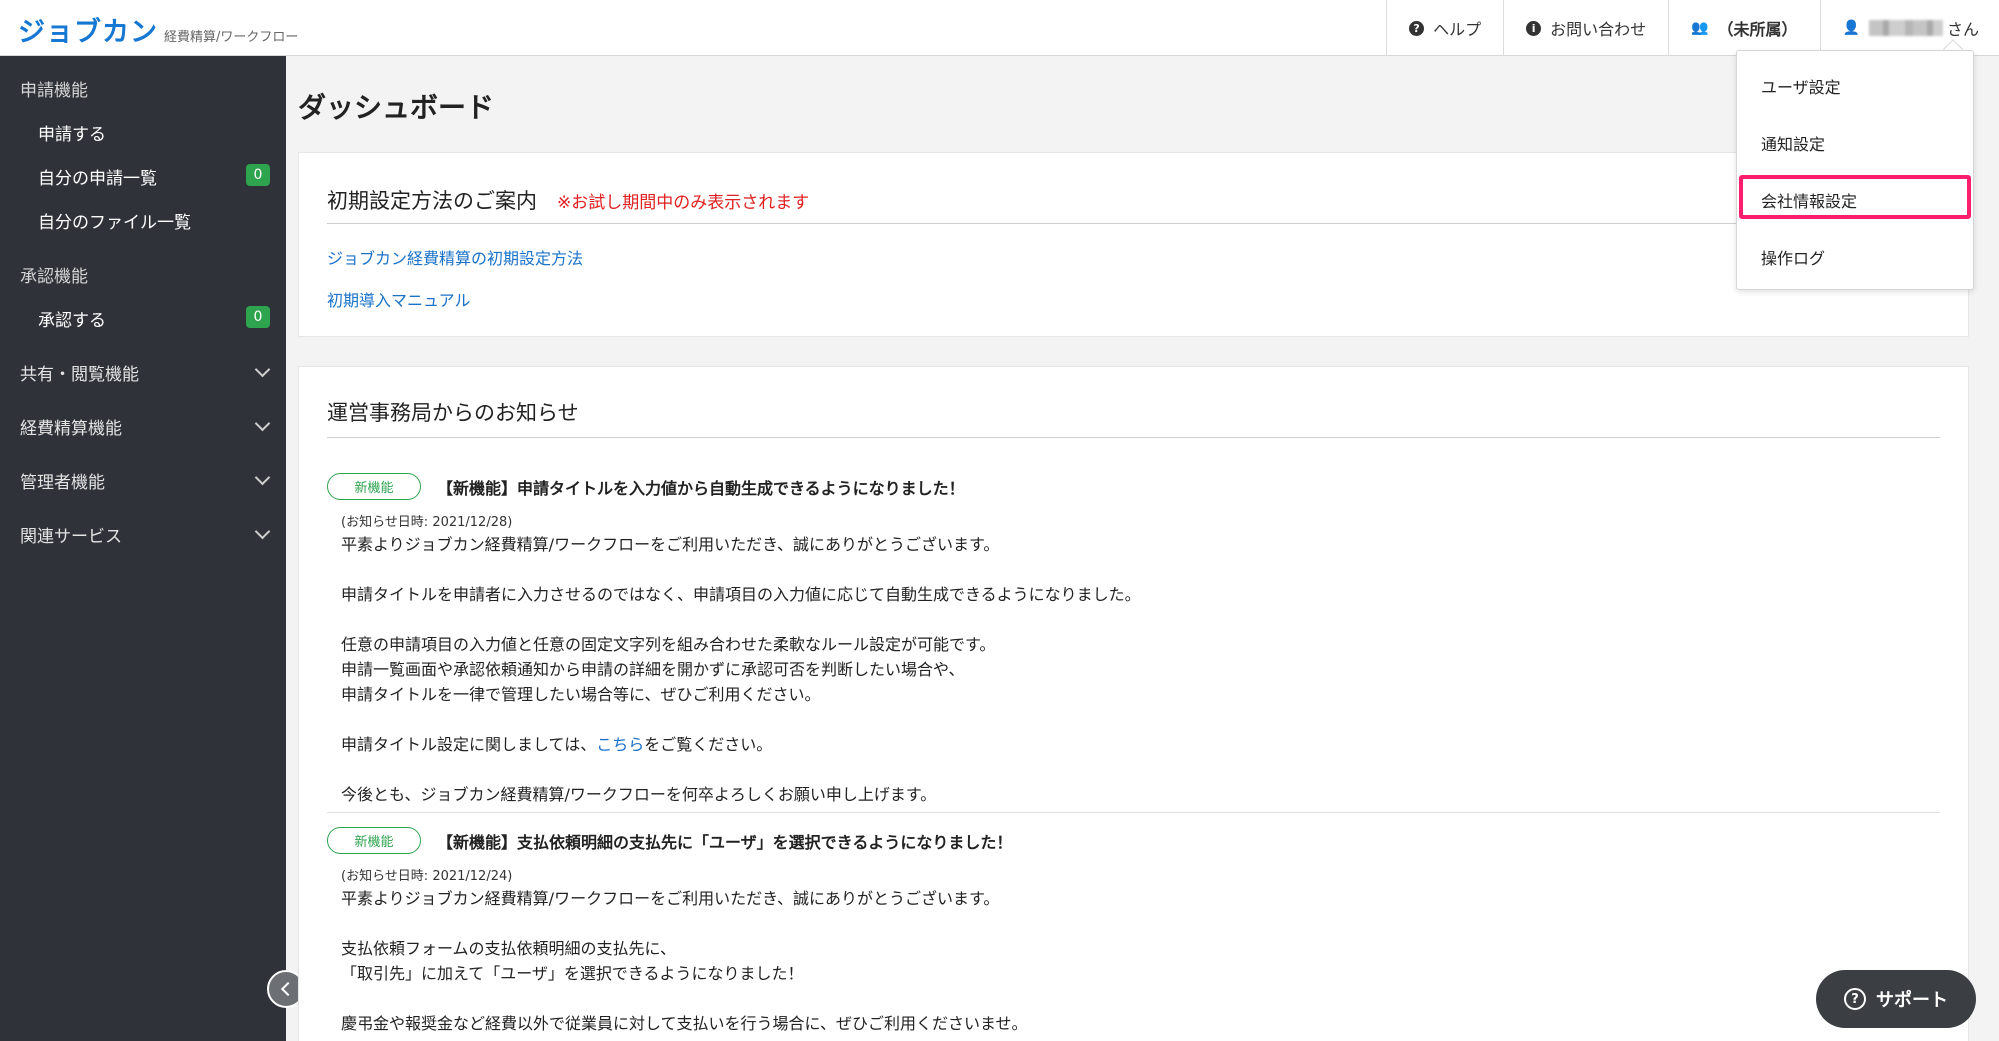 Image resolution: width=1999 pixels, height=1041 pixels. I want to click on news-body-line: 申請タイトルを一律で管理したい場合等に、ぜひご利用ください。, so click(581, 694).